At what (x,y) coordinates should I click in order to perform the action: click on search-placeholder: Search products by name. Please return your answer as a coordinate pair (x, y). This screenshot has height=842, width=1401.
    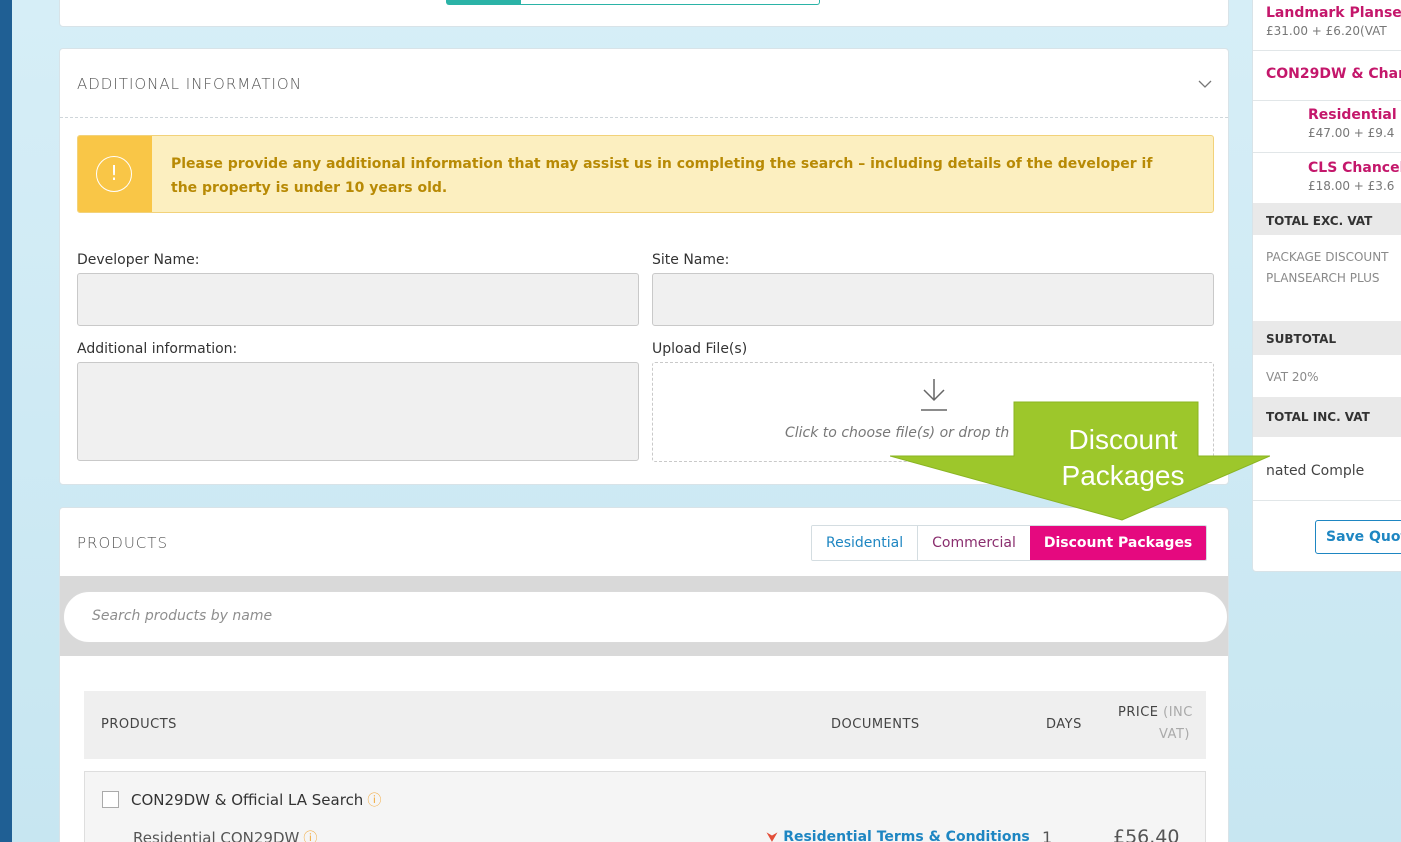
    Looking at the image, I should click on (182, 616).